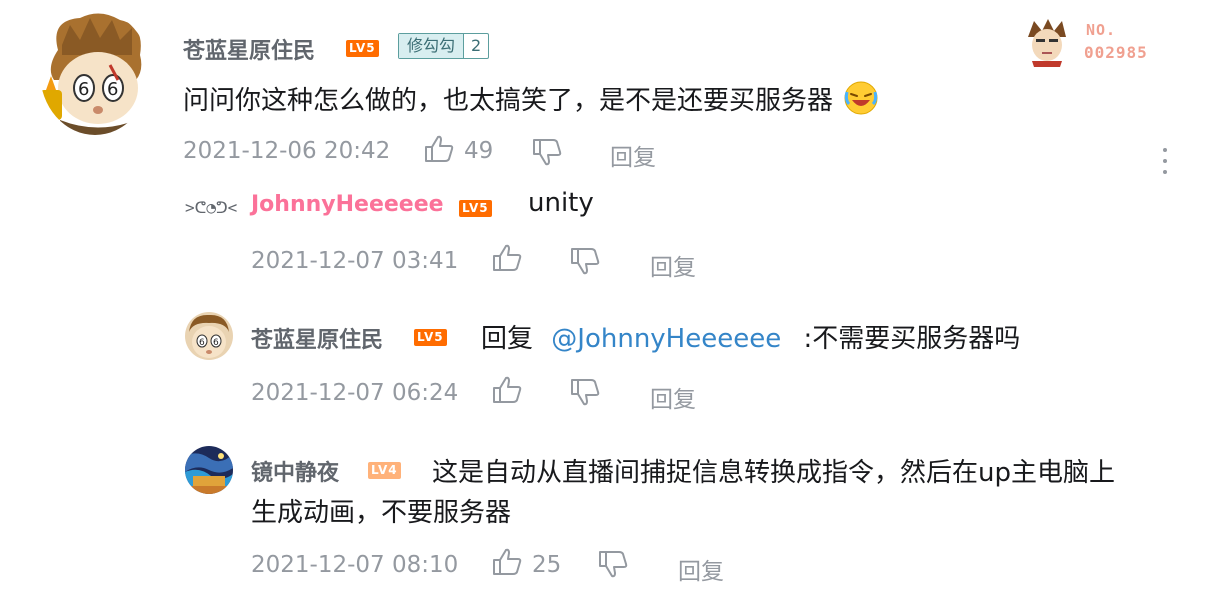 The width and height of the screenshot is (1212, 590). I want to click on reply-text: 回复 @JohnnyHeeeeee :不需要买服务器吗, so click(750, 336).